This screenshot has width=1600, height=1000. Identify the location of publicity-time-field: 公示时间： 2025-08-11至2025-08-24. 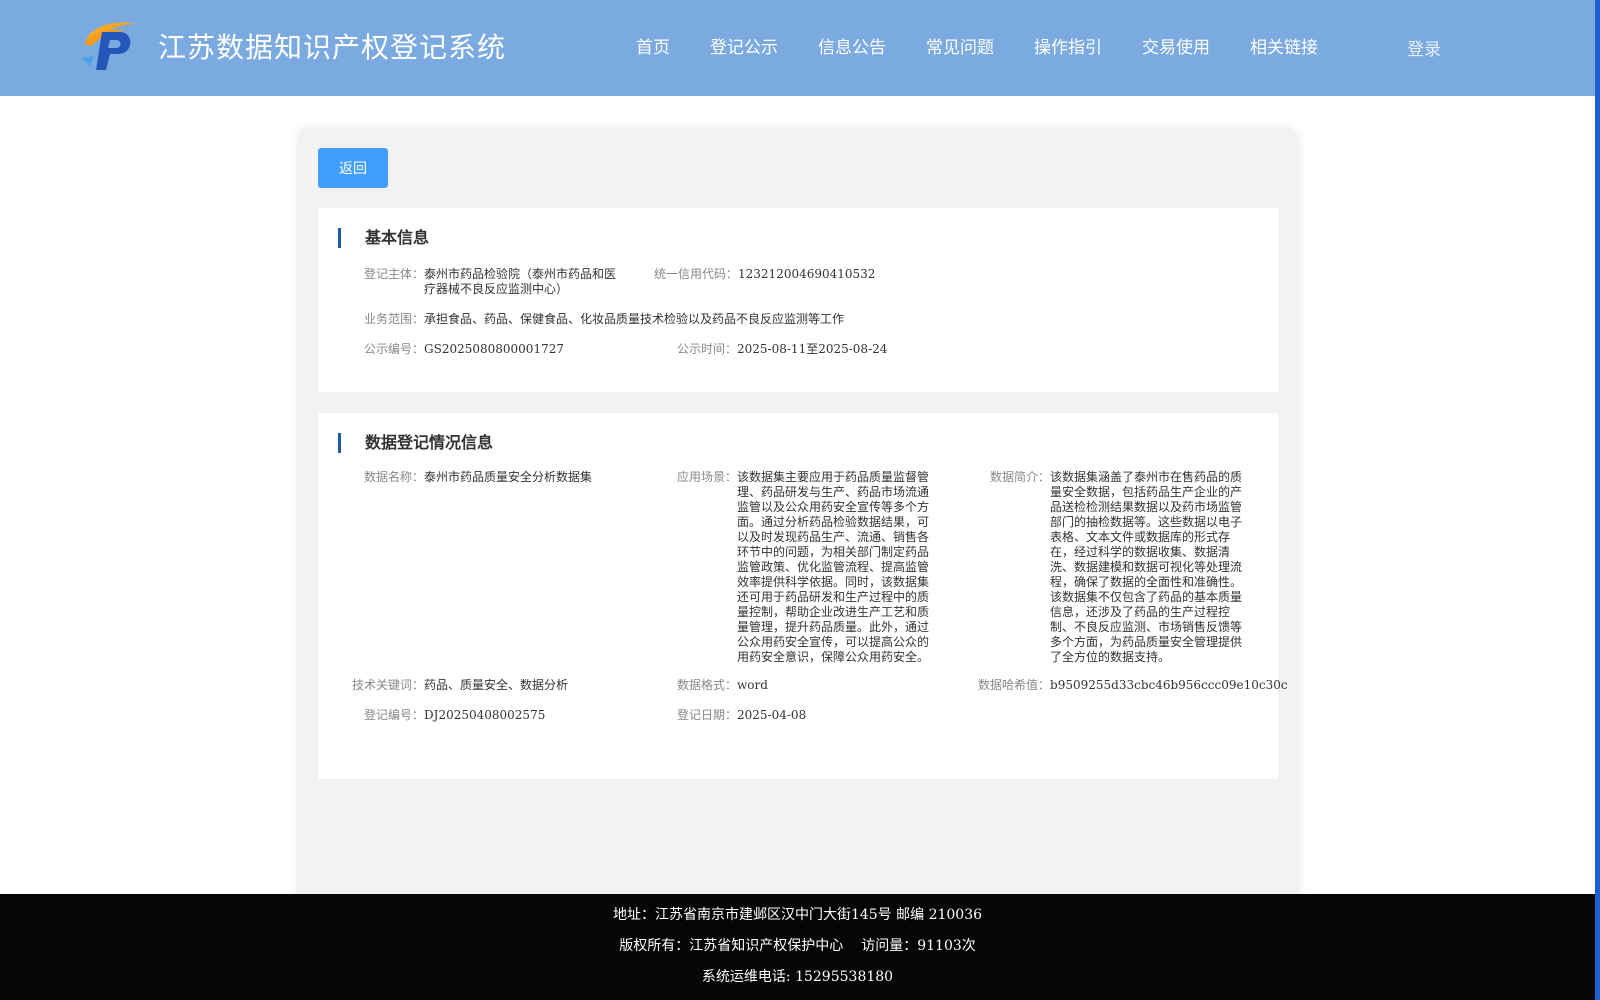
(782, 349).